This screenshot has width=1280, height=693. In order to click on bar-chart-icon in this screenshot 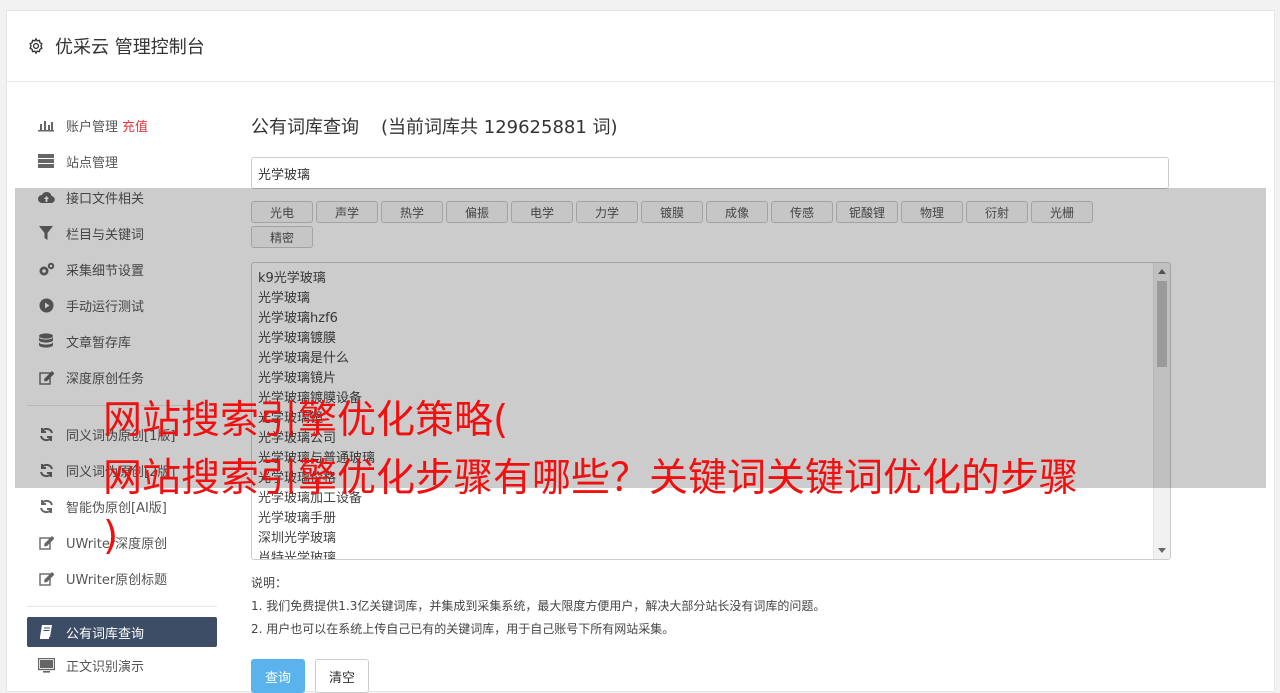, I will do `click(46, 125)`.